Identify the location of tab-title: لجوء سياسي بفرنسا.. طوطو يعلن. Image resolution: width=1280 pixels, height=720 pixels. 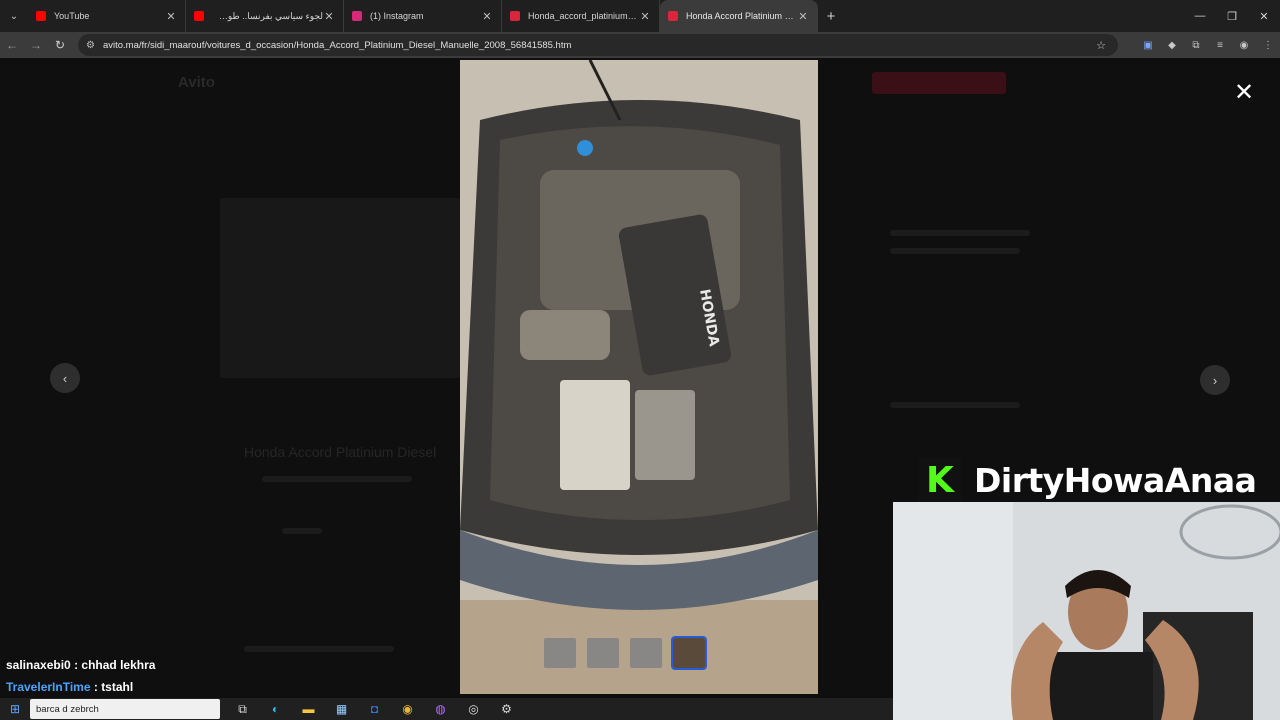
(267, 15).